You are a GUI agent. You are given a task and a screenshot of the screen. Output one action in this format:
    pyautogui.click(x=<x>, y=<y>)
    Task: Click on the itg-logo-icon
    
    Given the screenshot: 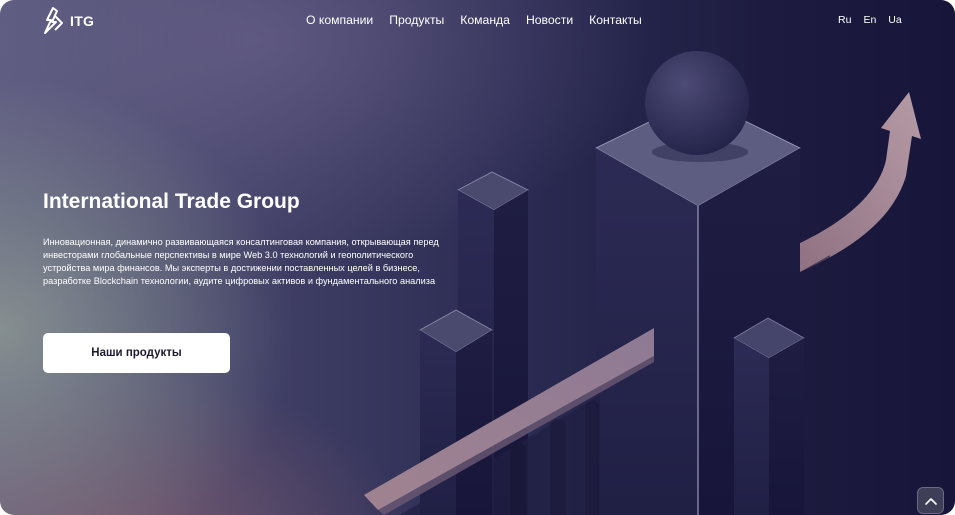 What is the action you would take?
    pyautogui.click(x=53, y=20)
    